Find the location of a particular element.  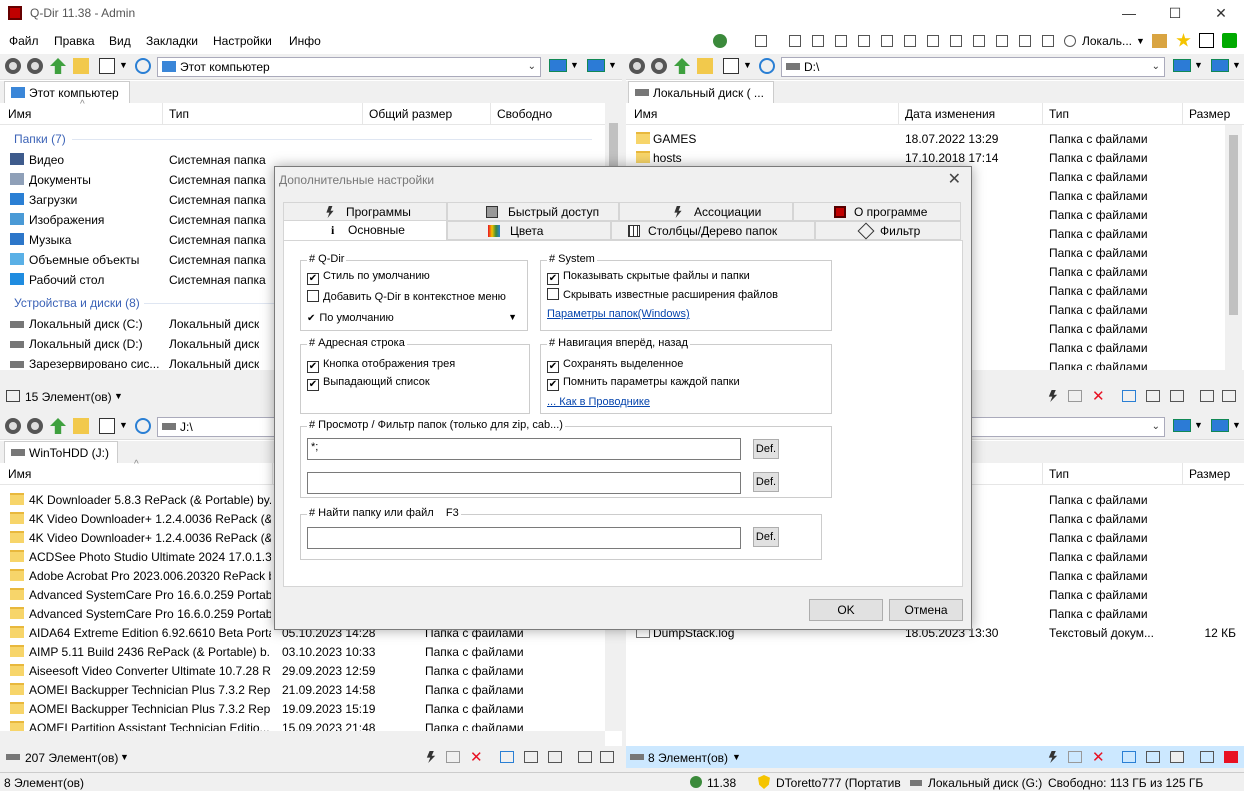

checkbox-save-selected: ✔ Сохранять выделенное is located at coordinates (615, 365).